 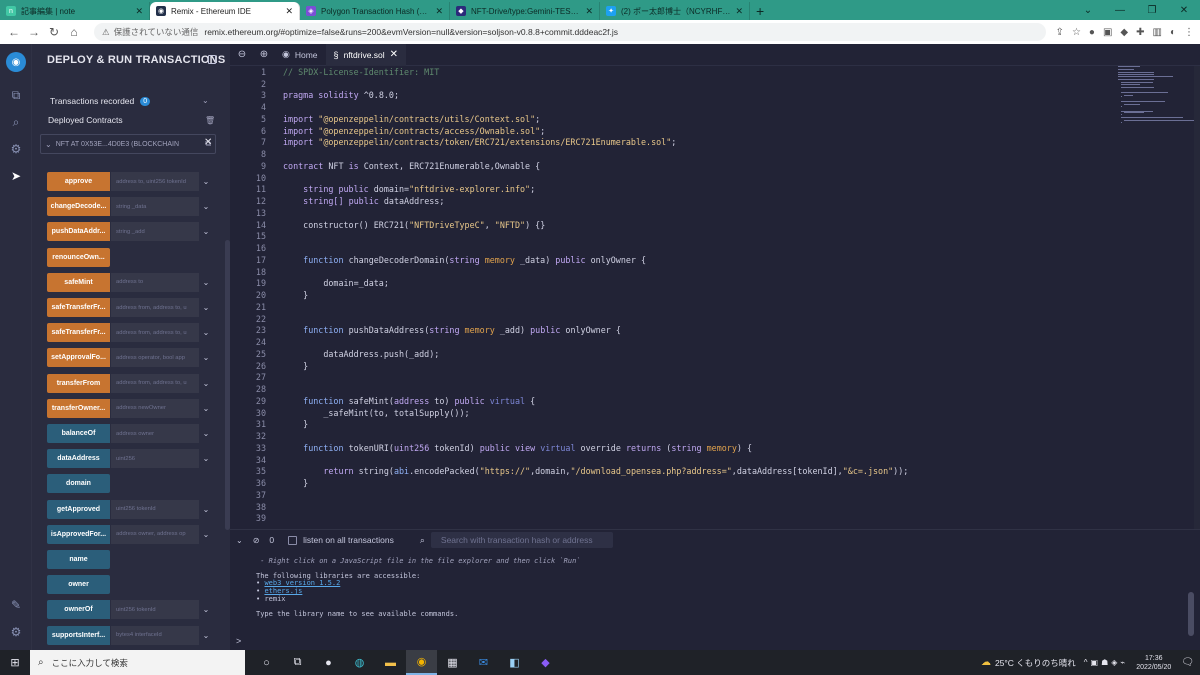 I want to click on code-minimap, so click(x=1158, y=96).